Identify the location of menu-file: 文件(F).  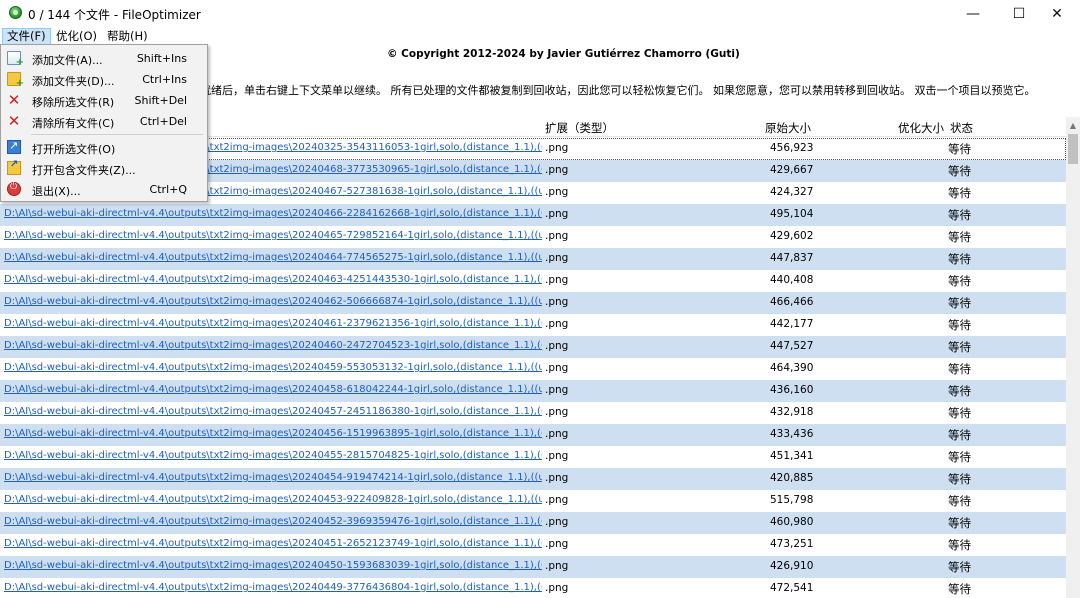
(26, 36).